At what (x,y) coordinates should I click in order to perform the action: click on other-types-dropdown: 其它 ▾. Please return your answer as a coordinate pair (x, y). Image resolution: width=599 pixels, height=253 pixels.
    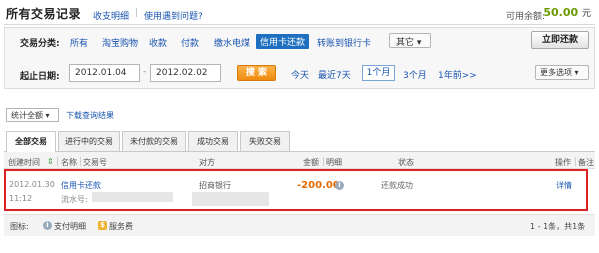
    Looking at the image, I should click on (410, 40).